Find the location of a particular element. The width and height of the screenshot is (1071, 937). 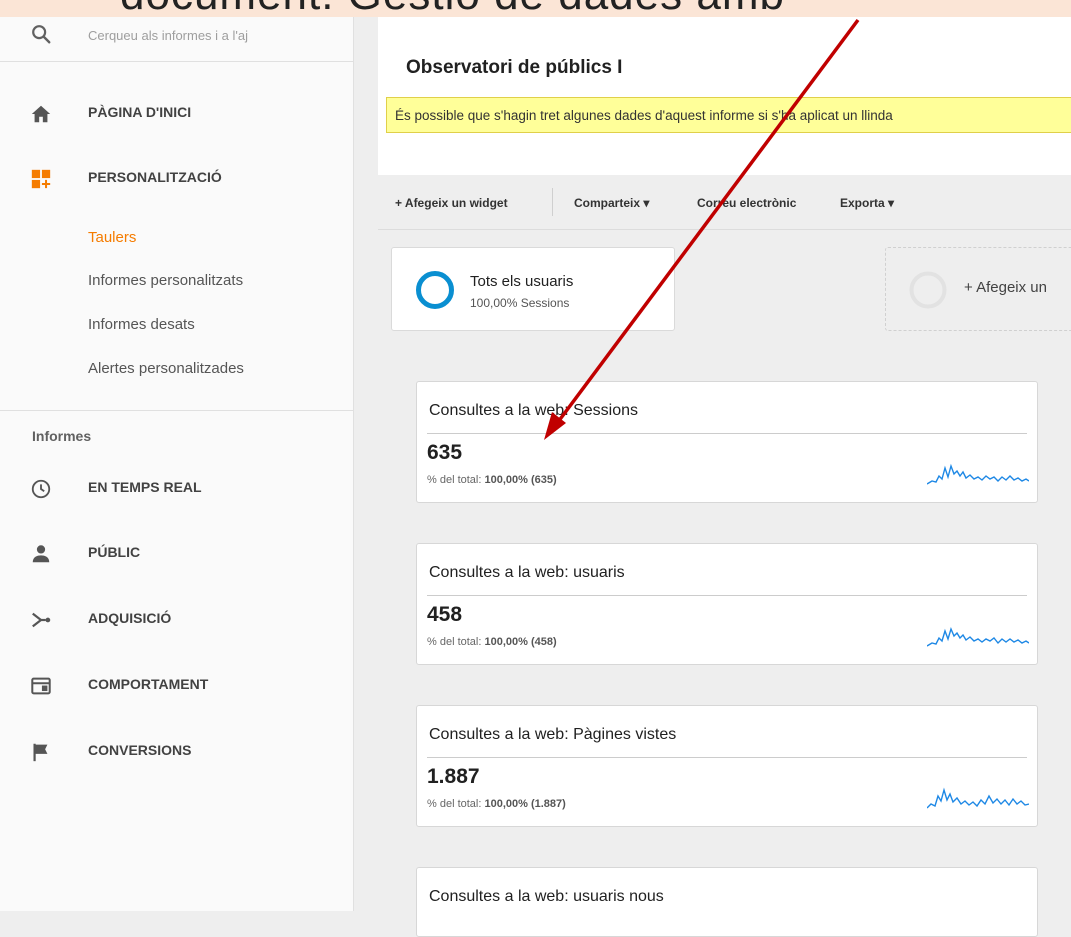

sidebar-item-alertes: Alertes personalitzades is located at coordinates (166, 368).